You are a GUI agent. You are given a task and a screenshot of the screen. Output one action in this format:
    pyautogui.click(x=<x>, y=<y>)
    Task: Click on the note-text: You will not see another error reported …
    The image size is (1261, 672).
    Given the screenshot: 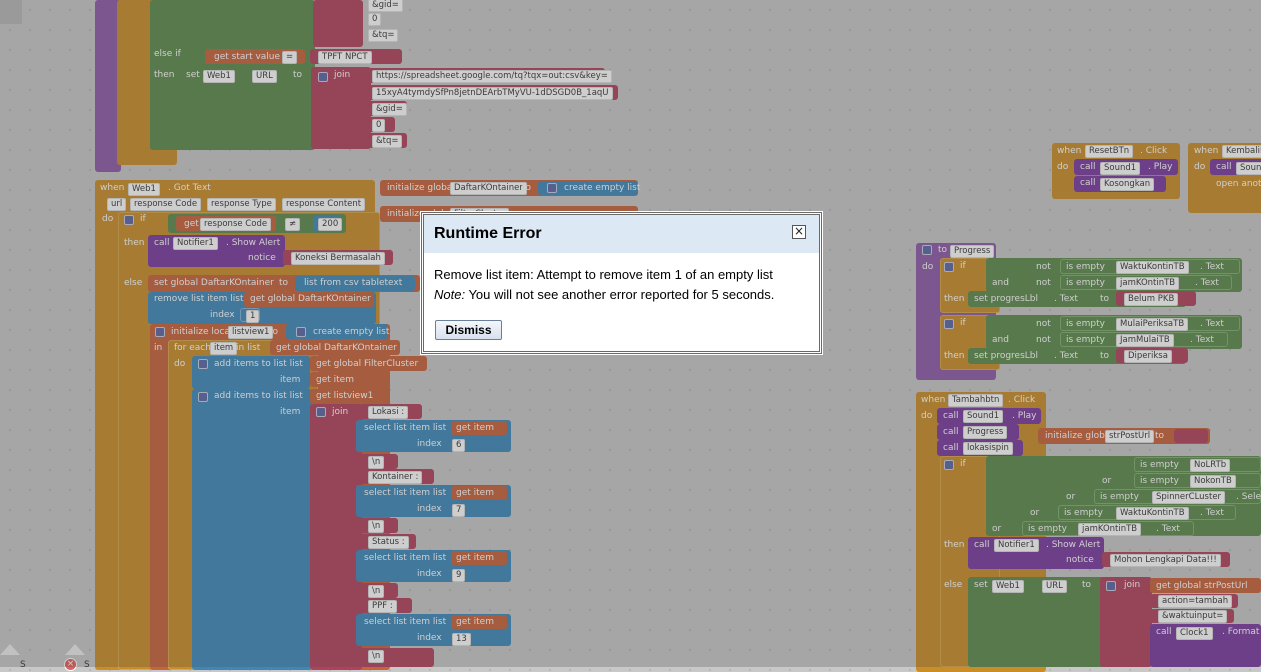 What is the action you would take?
    pyautogui.click(x=620, y=294)
    